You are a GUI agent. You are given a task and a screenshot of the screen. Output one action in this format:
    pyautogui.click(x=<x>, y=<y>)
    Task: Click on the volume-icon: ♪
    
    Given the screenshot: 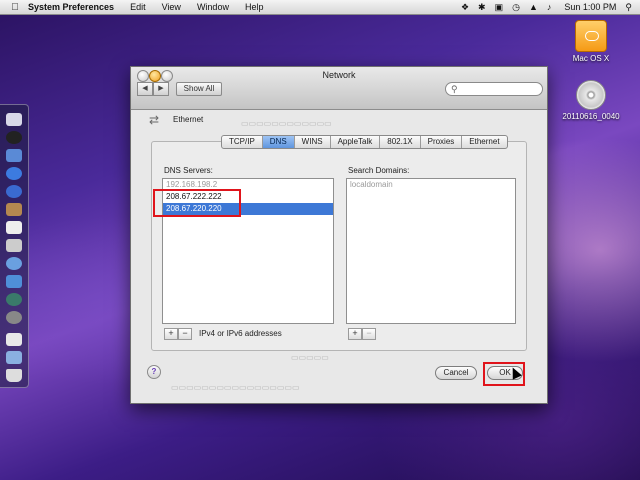 What is the action you would take?
    pyautogui.click(x=549, y=7)
    